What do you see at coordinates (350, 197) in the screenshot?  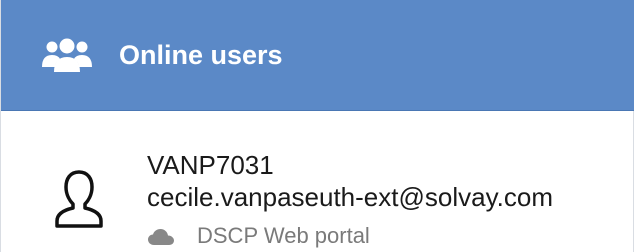 I see `user-email: cecile.vanpaseuth-ext@solvay.com` at bounding box center [350, 197].